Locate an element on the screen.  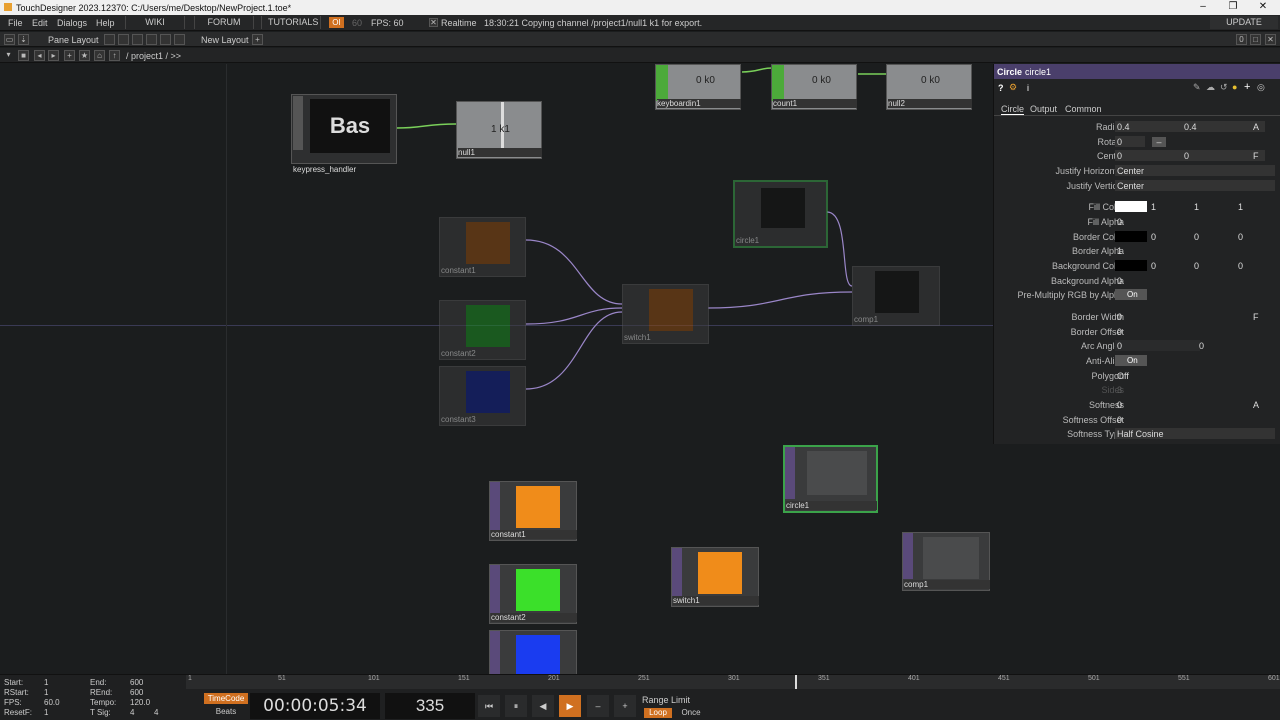
menu-file: File is located at coordinates (15, 23).